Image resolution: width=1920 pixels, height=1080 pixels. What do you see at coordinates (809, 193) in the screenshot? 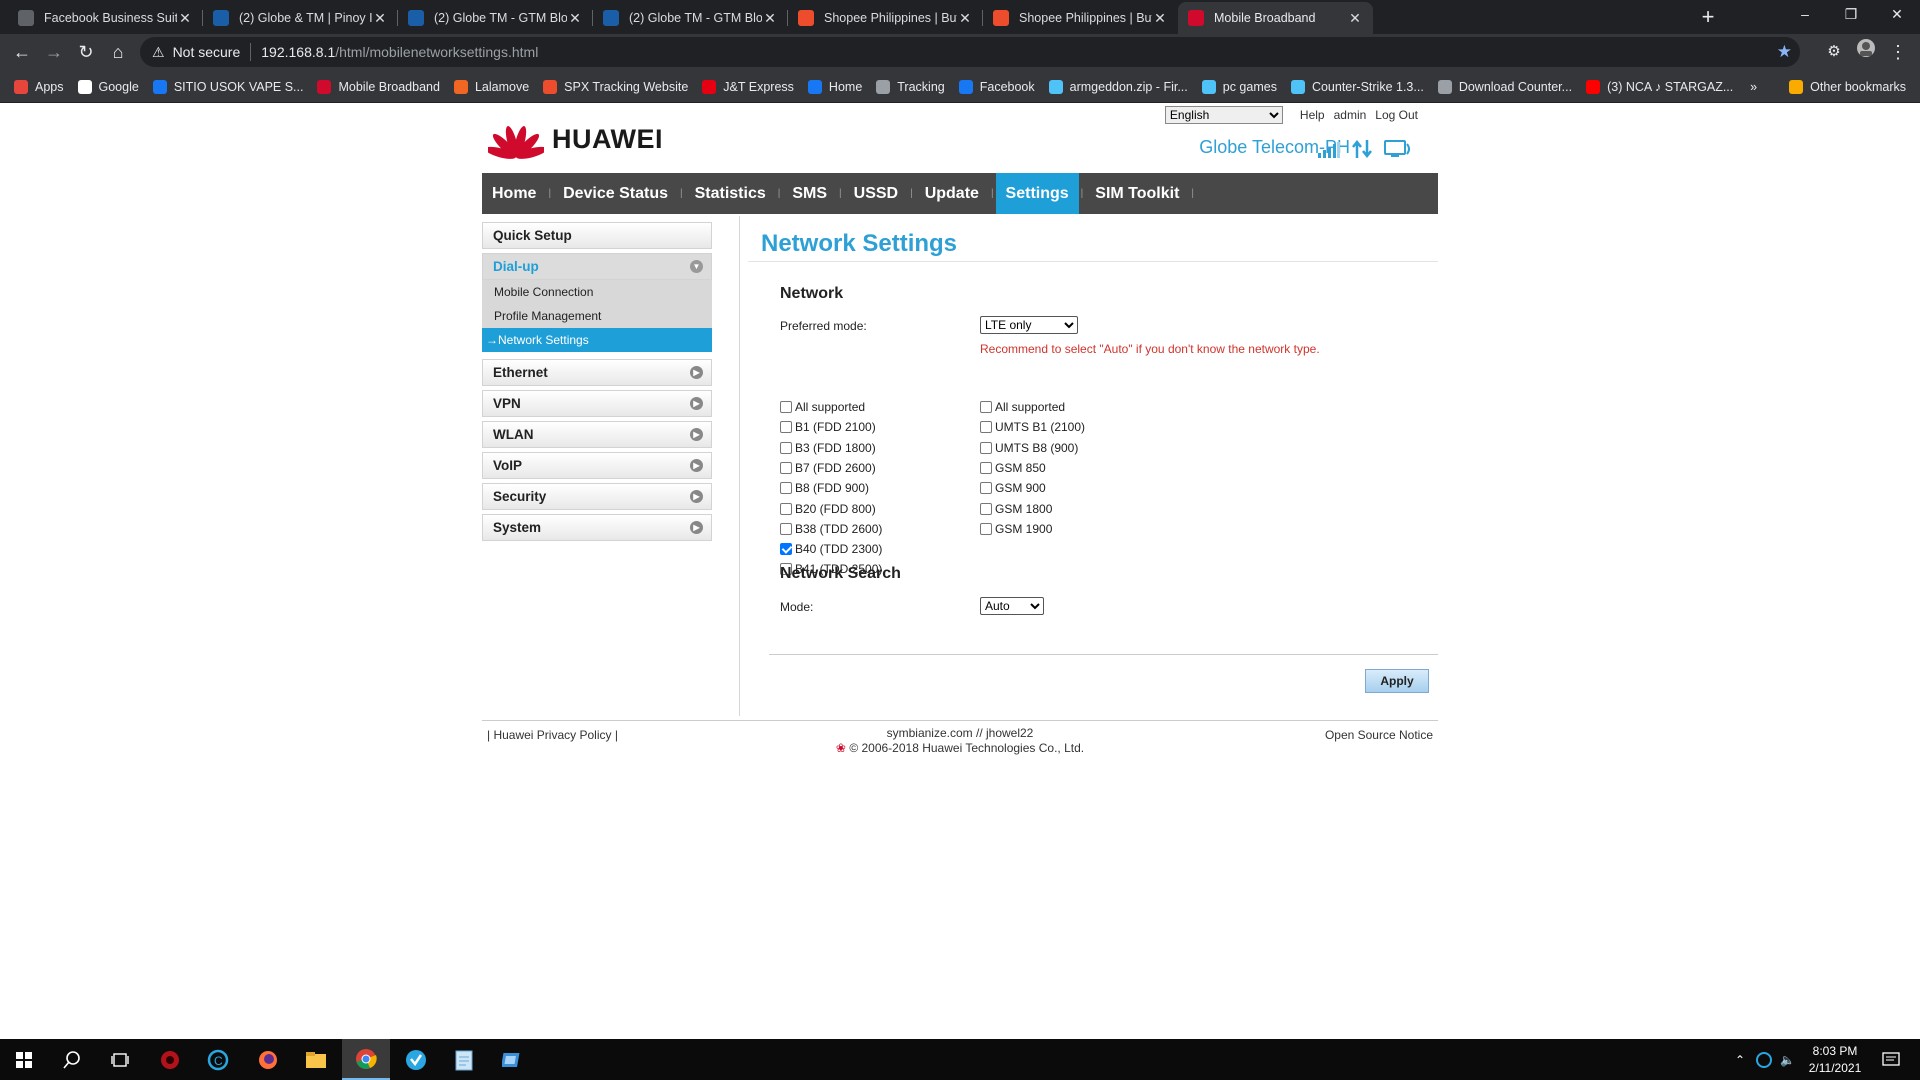
I see `nav-tab: SMS` at bounding box center [809, 193].